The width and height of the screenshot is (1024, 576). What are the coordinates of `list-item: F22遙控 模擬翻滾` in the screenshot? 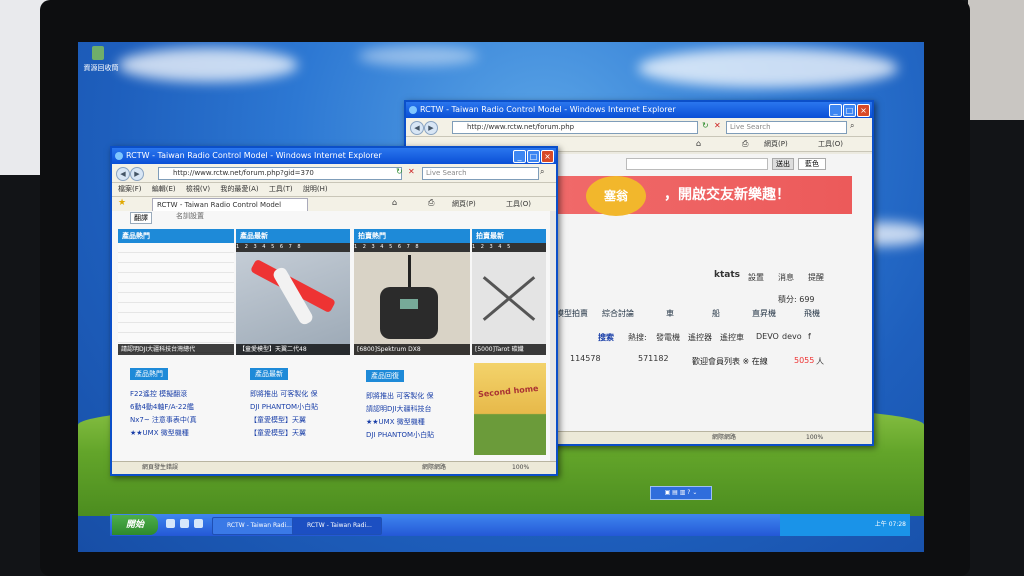 It's located at (180, 394).